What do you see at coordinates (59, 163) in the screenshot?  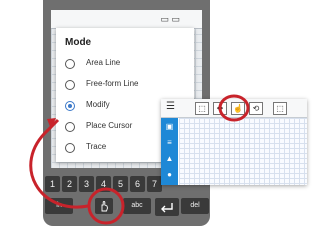 I see `annotation-arrow` at bounding box center [59, 163].